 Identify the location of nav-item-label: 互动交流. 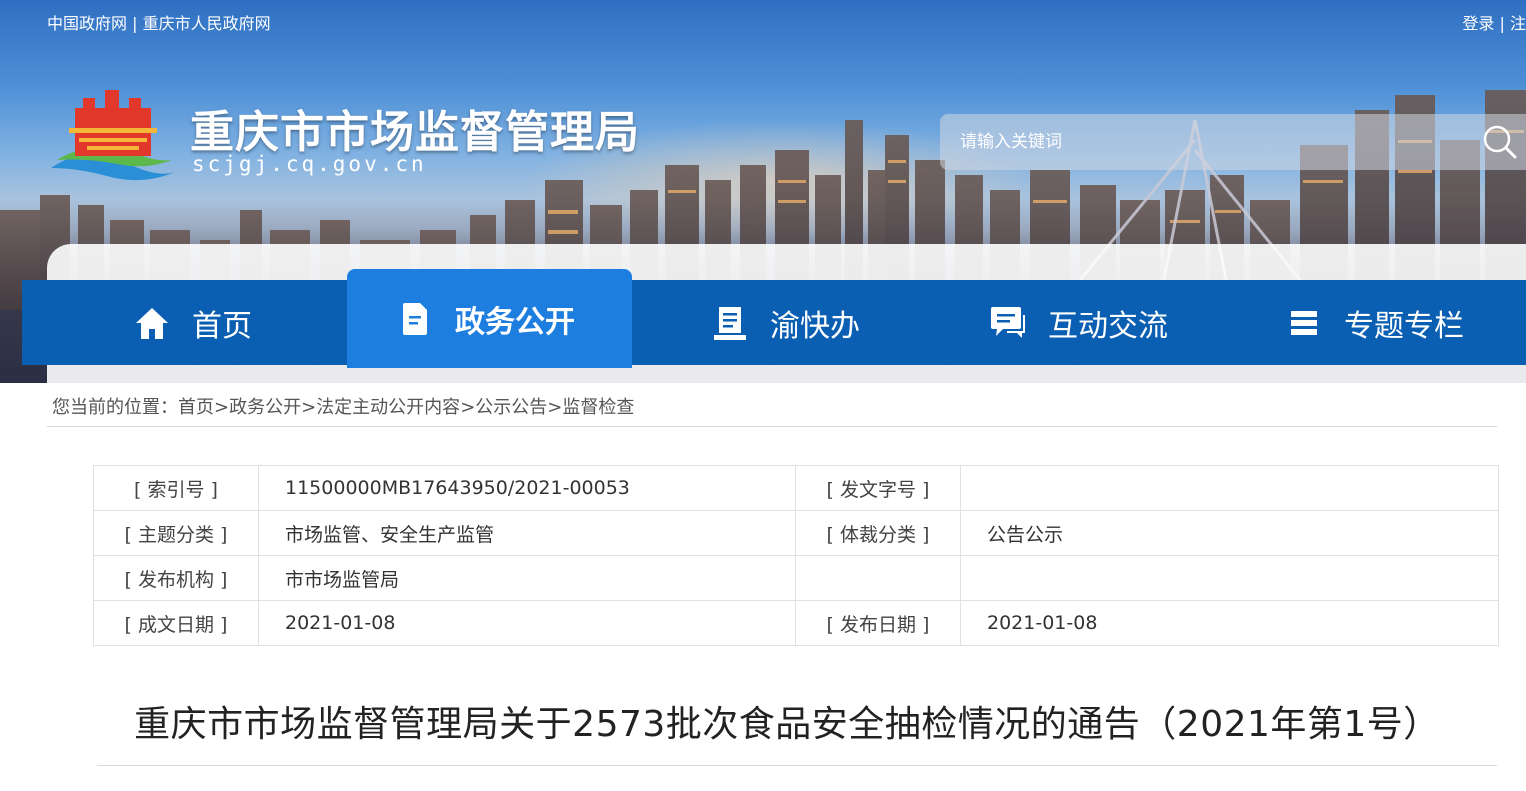
(1108, 326).